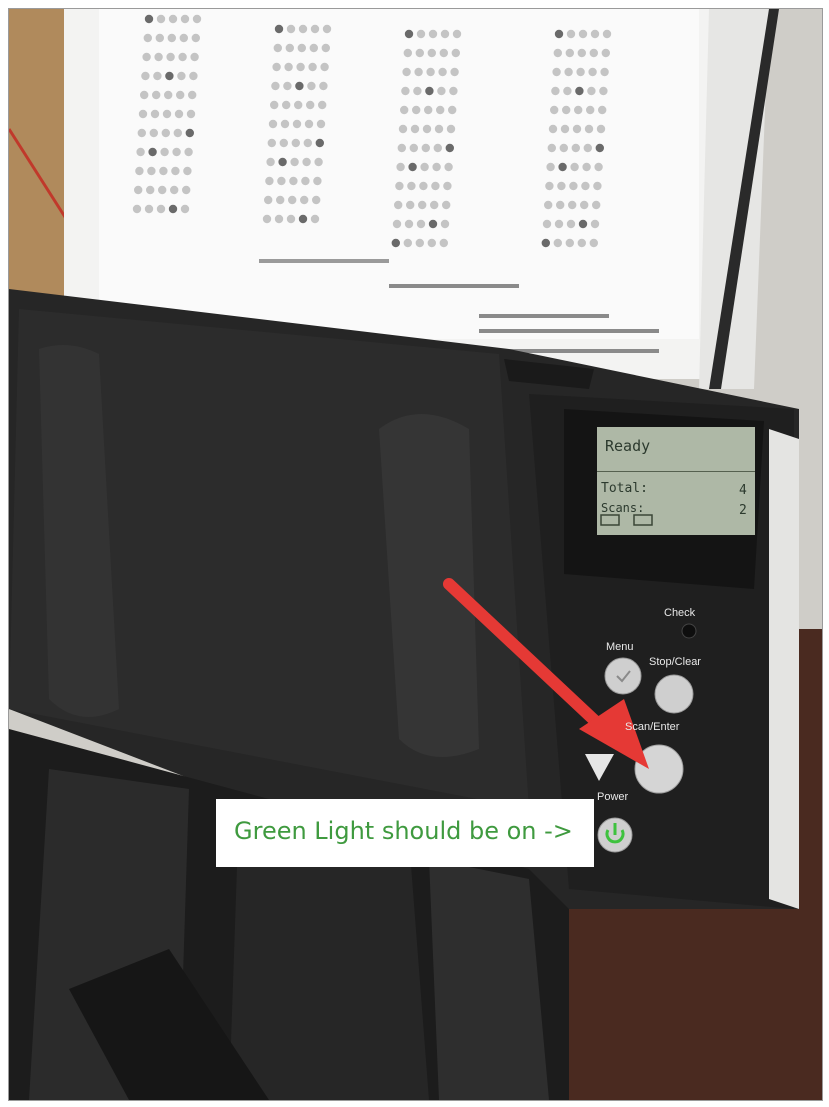 The image size is (829, 1107). What do you see at coordinates (743, 510) in the screenshot?
I see `lcd-scans-value: 2` at bounding box center [743, 510].